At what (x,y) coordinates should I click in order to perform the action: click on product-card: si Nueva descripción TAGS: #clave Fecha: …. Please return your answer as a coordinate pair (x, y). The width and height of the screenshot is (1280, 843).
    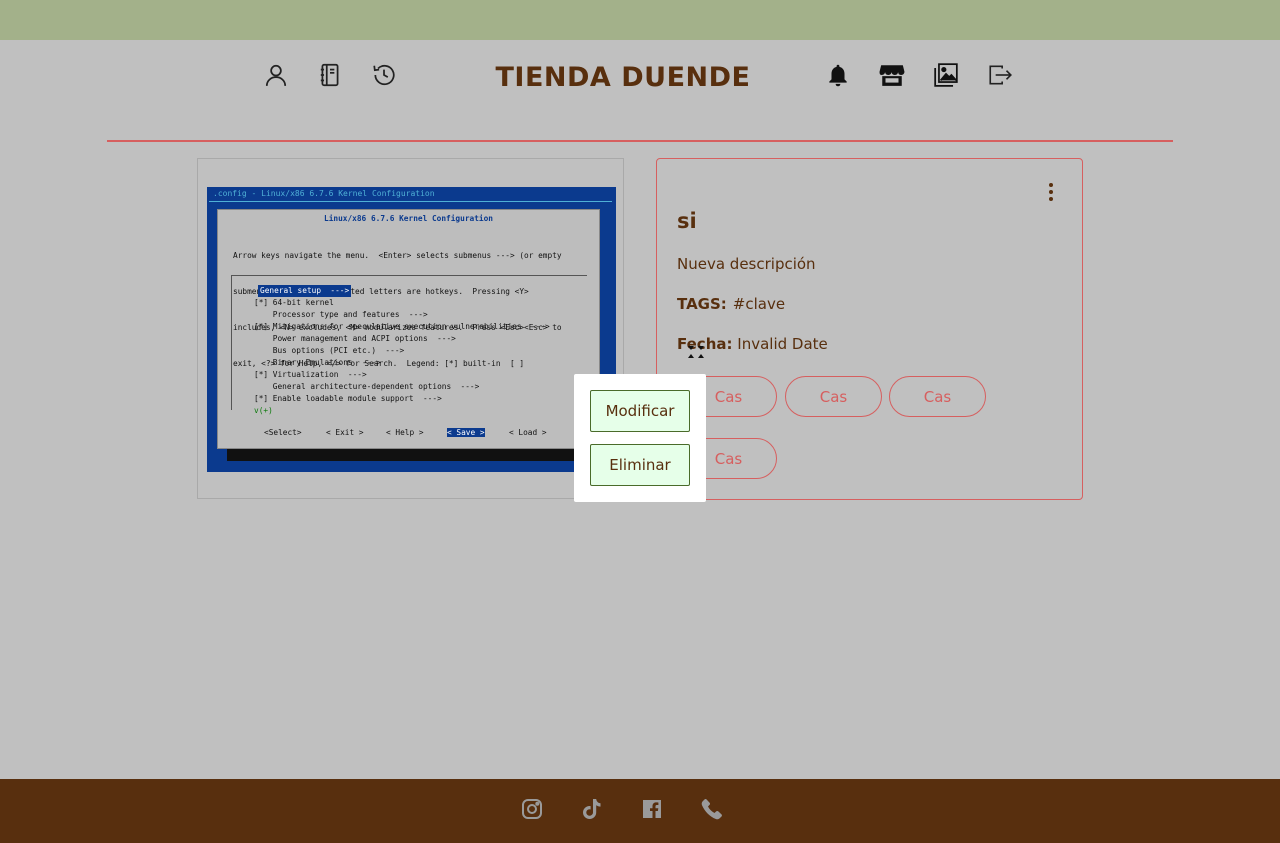
    Looking at the image, I should click on (869, 329).